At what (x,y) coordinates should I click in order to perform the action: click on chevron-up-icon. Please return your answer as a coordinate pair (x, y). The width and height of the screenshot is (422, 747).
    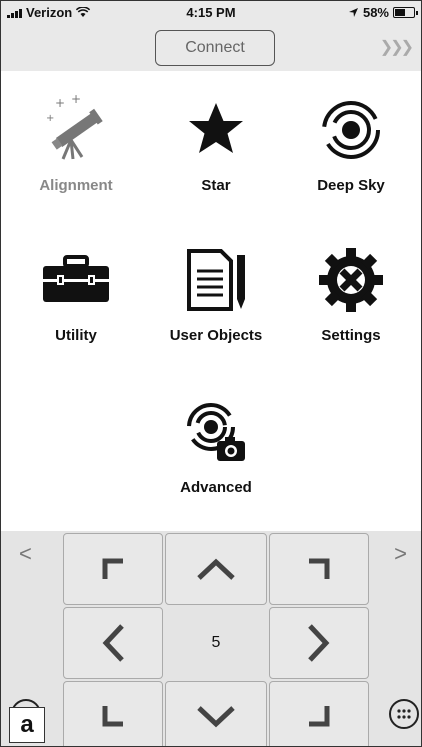
    Looking at the image, I should click on (216, 569).